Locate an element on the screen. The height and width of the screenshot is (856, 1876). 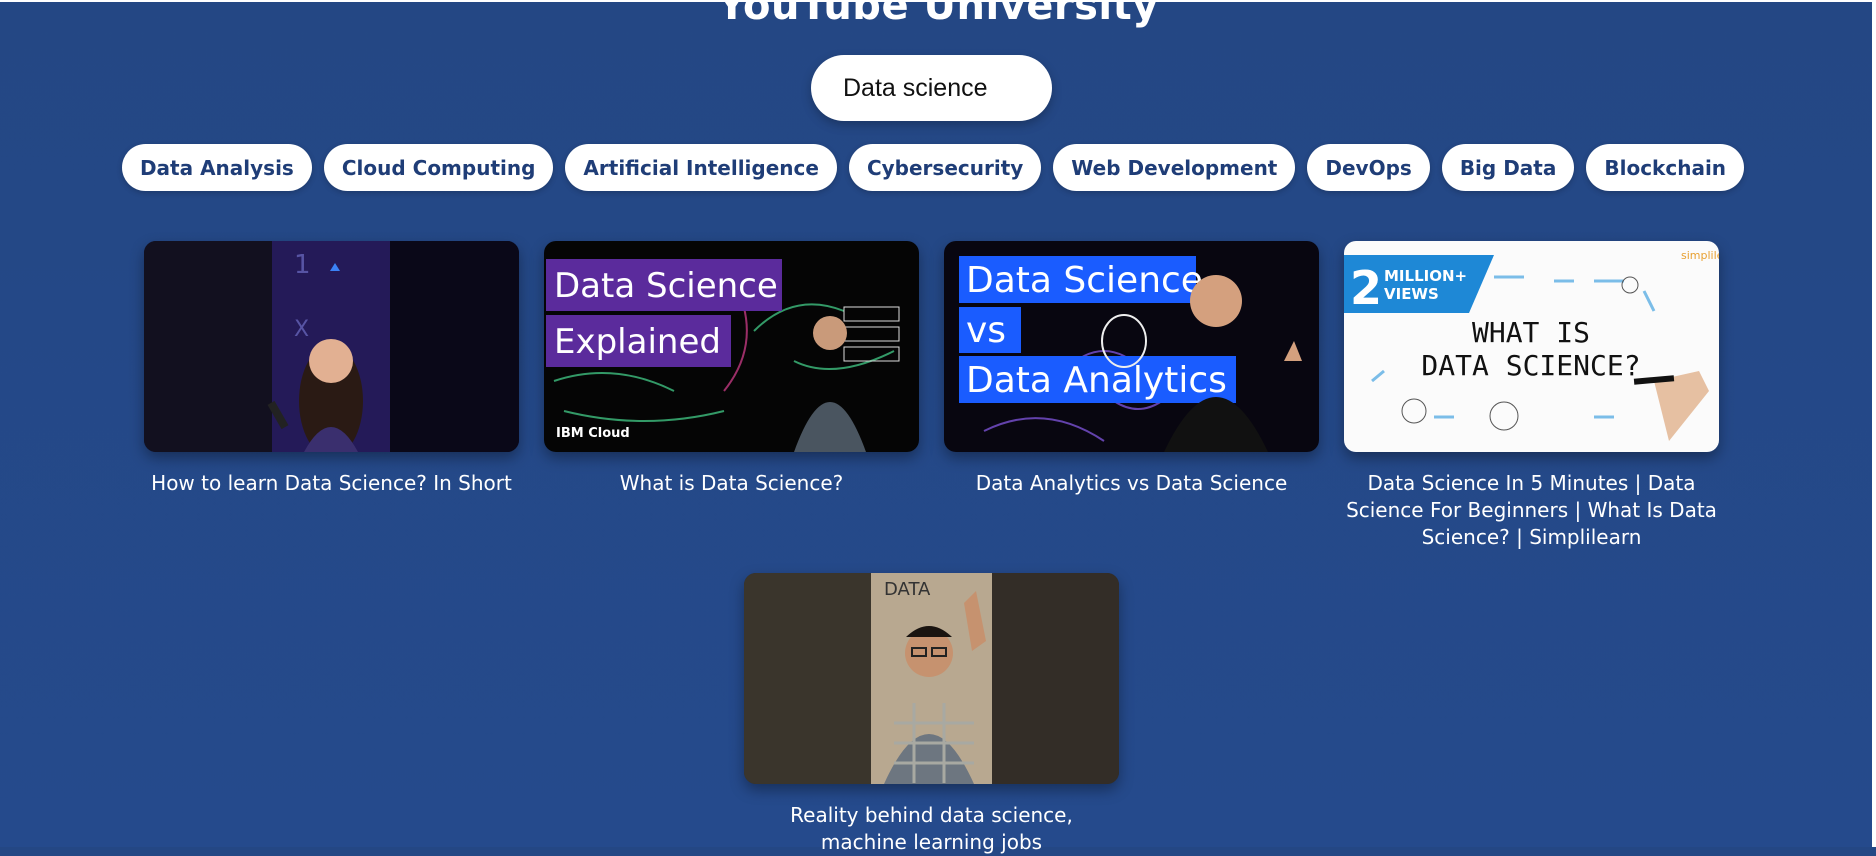
views-badge-text: MILLION+ is located at coordinates (1425, 276).